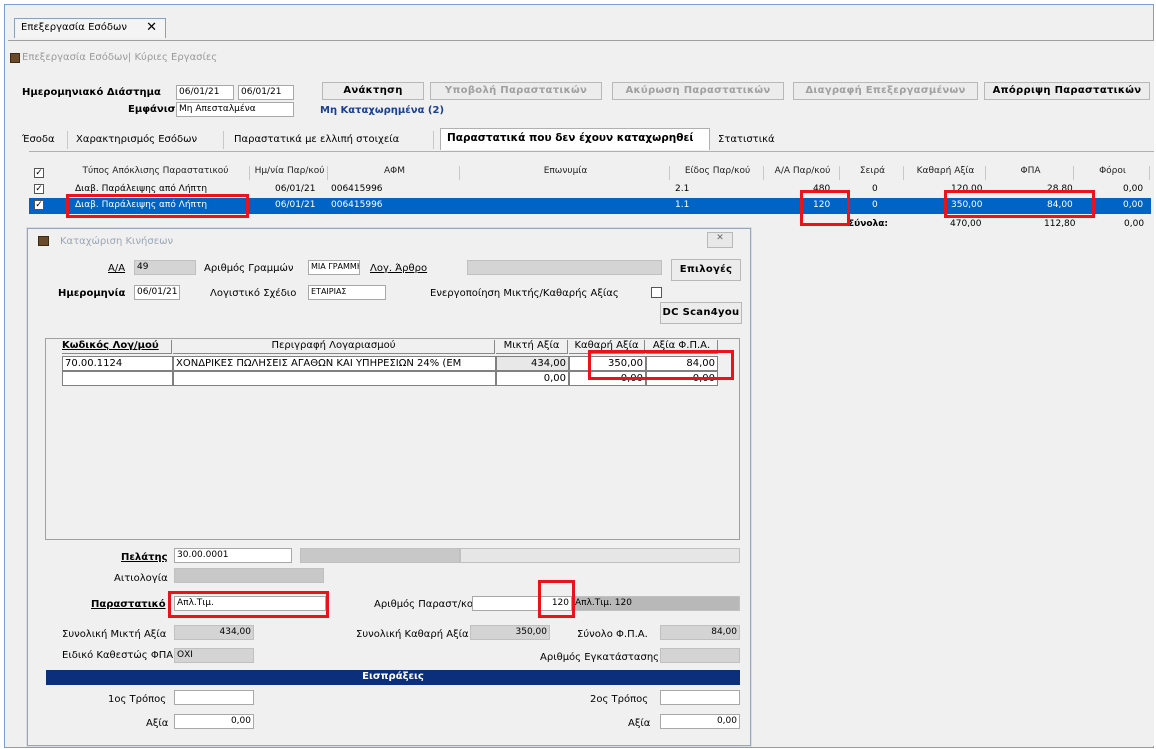 This screenshot has width=1156, height=749. Describe the element at coordinates (706, 270) in the screenshot. I see `options-button: Επιλογές` at that location.